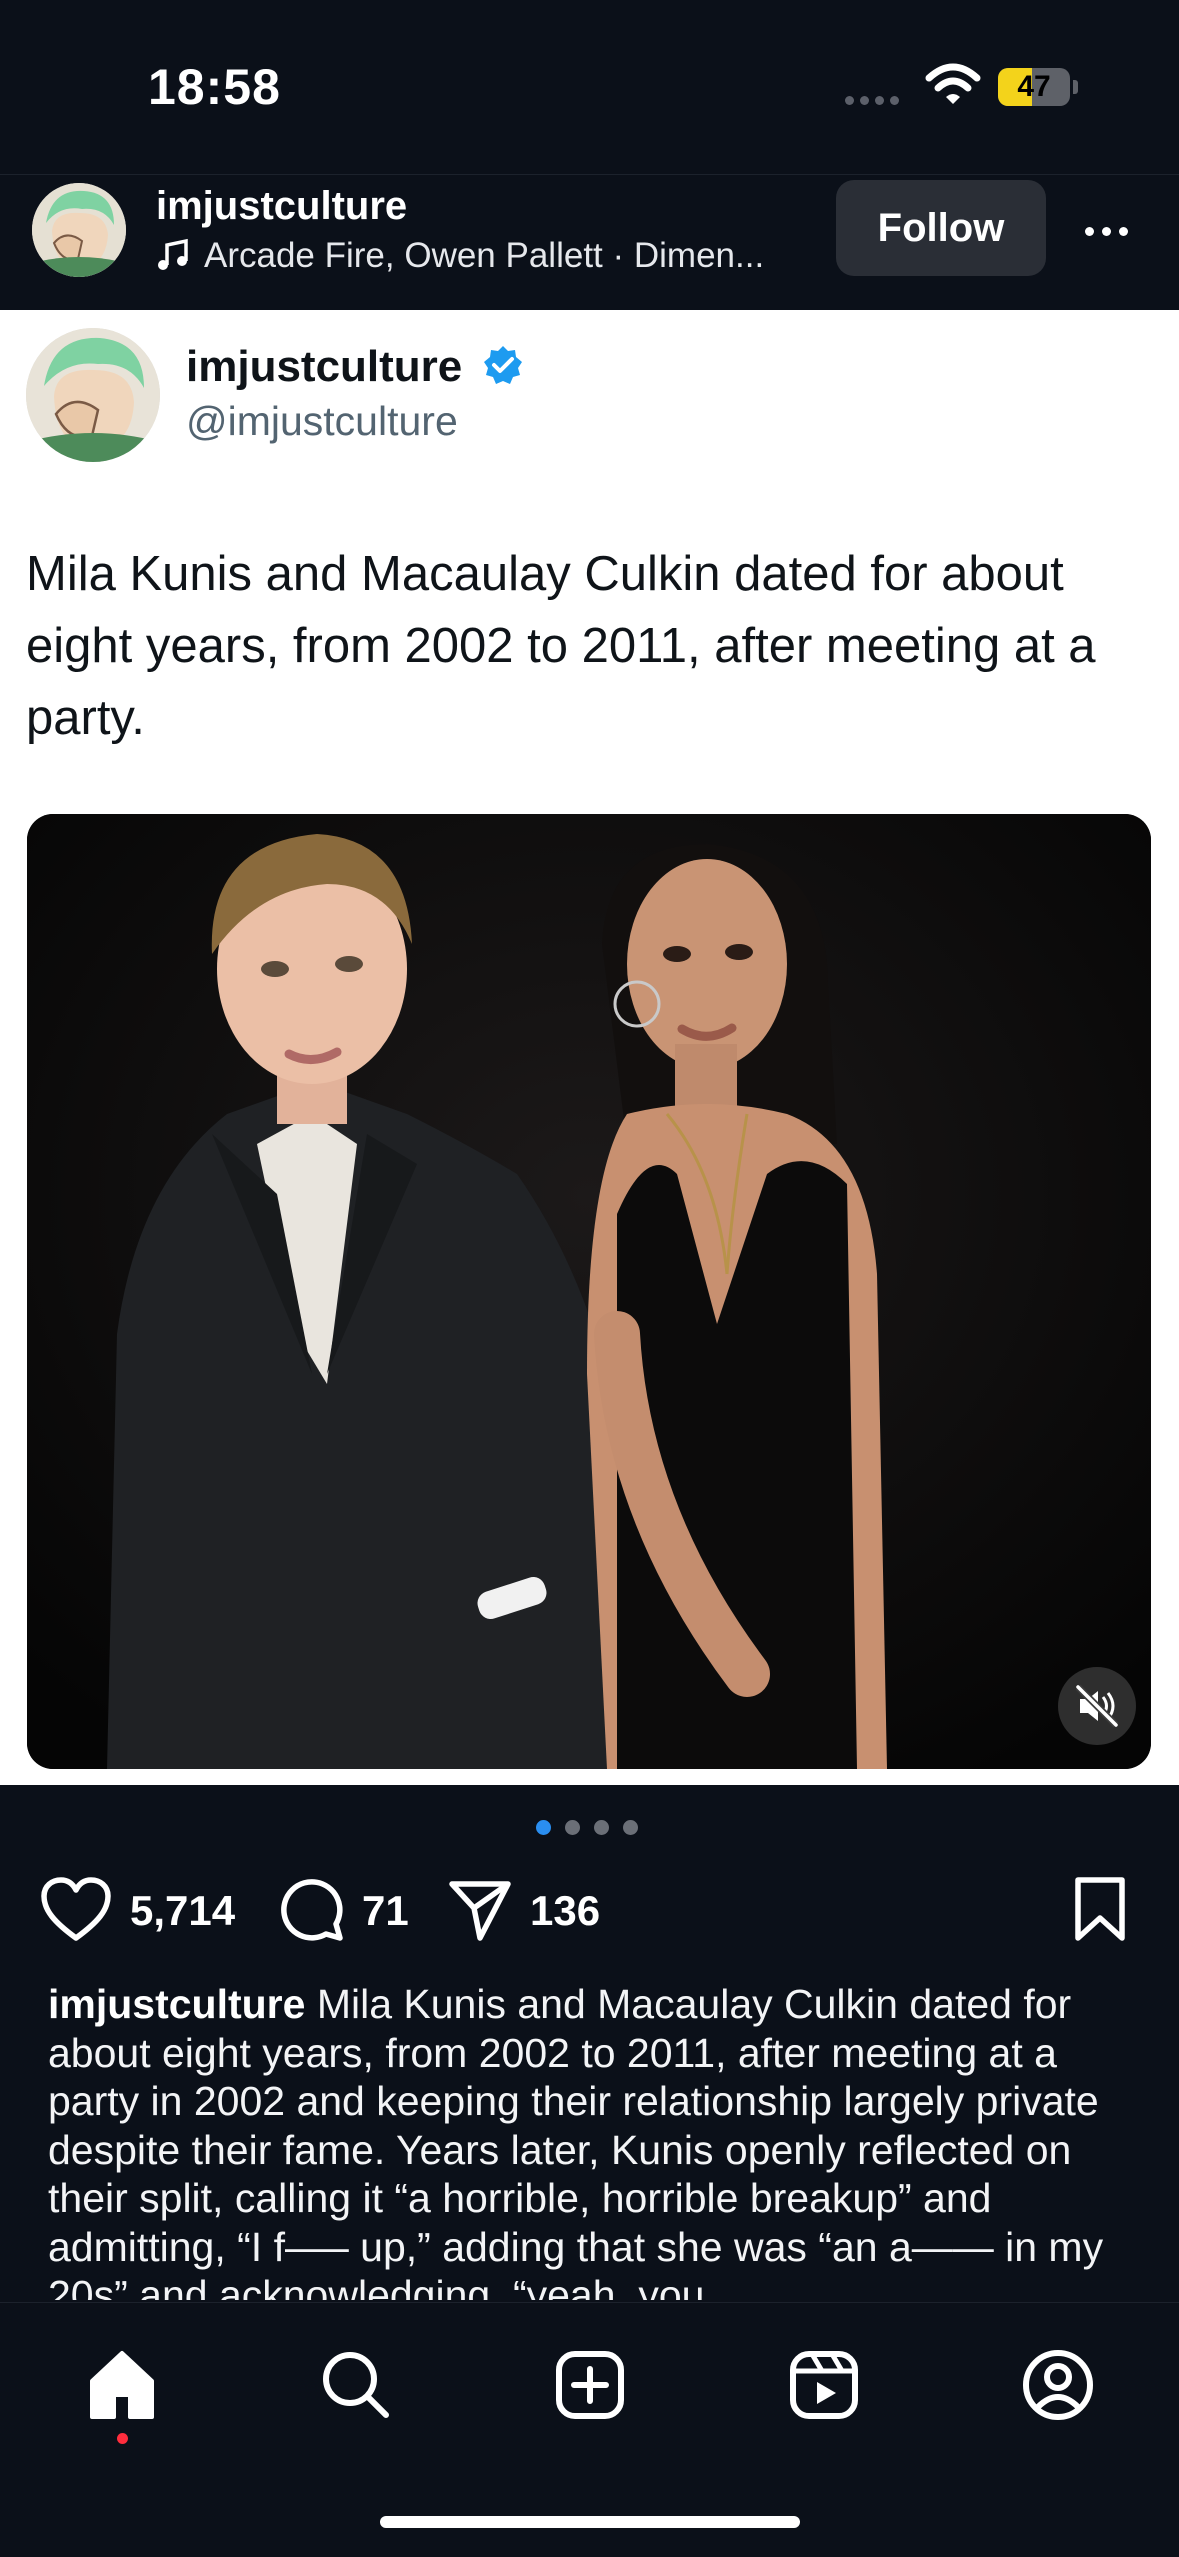 Image resolution: width=1179 pixels, height=2557 pixels. Describe the element at coordinates (122, 2438) in the screenshot. I see `notification-dot` at that location.